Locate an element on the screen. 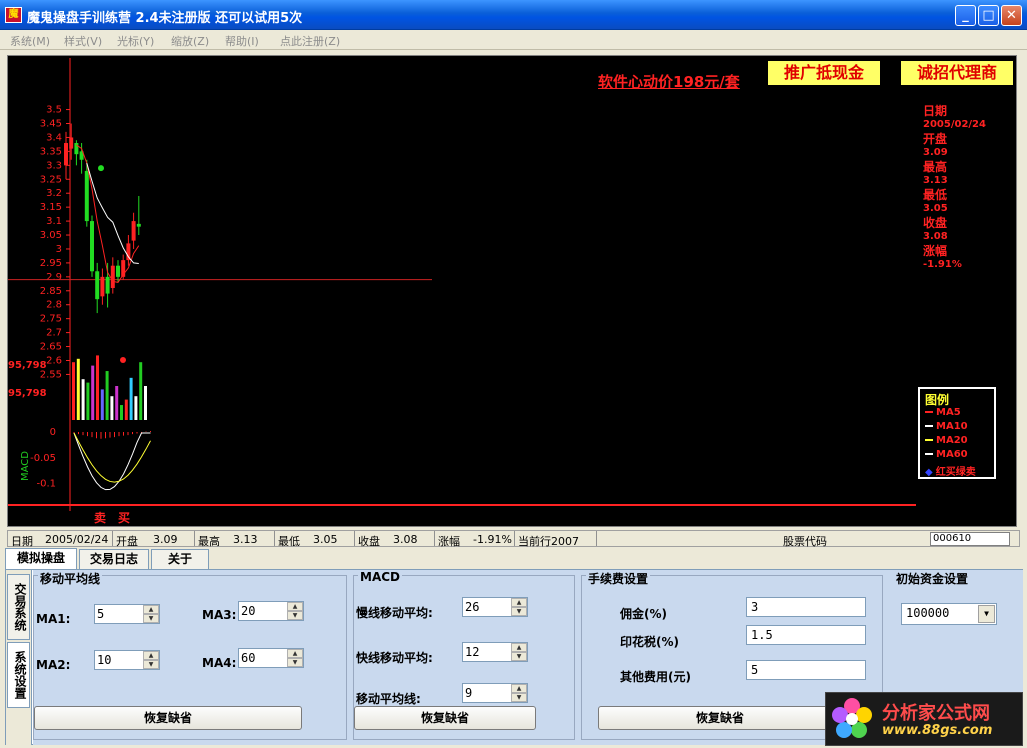  macd-fast-up-button: ▲ is located at coordinates (519, 647).